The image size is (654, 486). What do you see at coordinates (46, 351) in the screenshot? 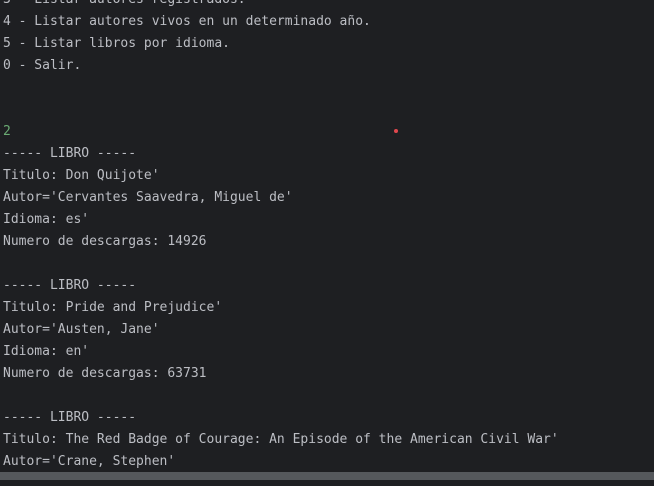
I see `console-output-line: Idioma: en'` at bounding box center [46, 351].